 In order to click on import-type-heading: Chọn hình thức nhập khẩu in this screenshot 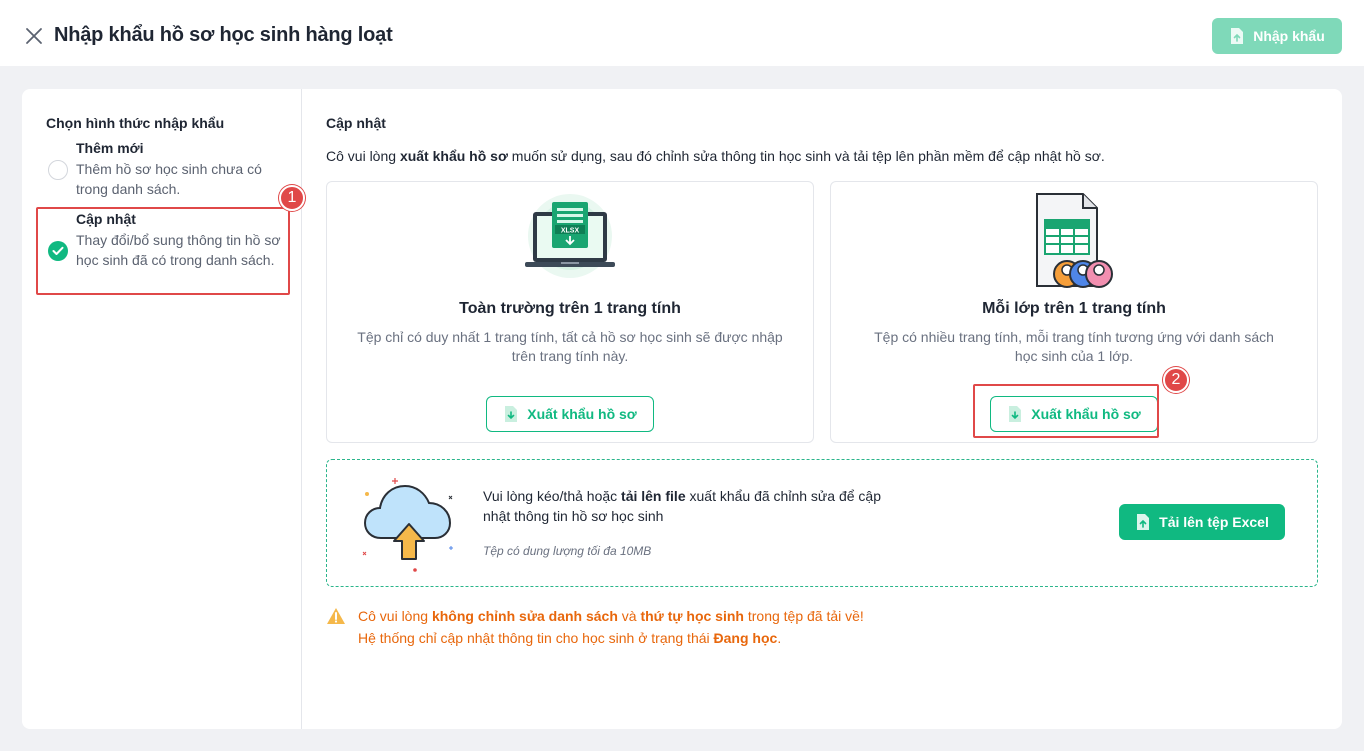, I will do `click(135, 123)`.